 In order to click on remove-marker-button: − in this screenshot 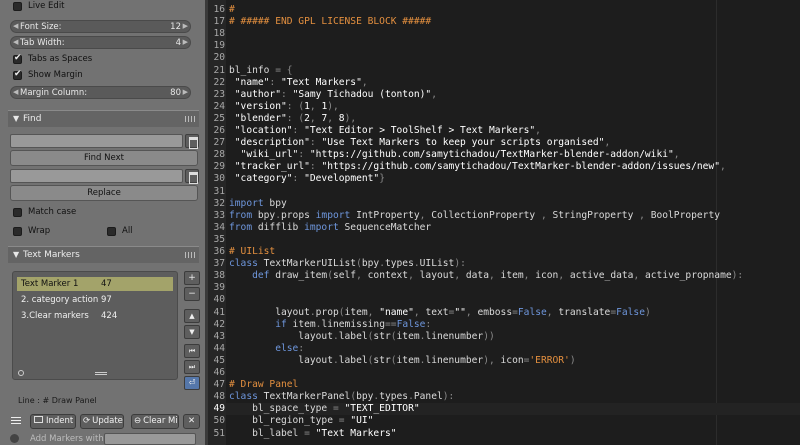, I will do `click(192, 294)`.